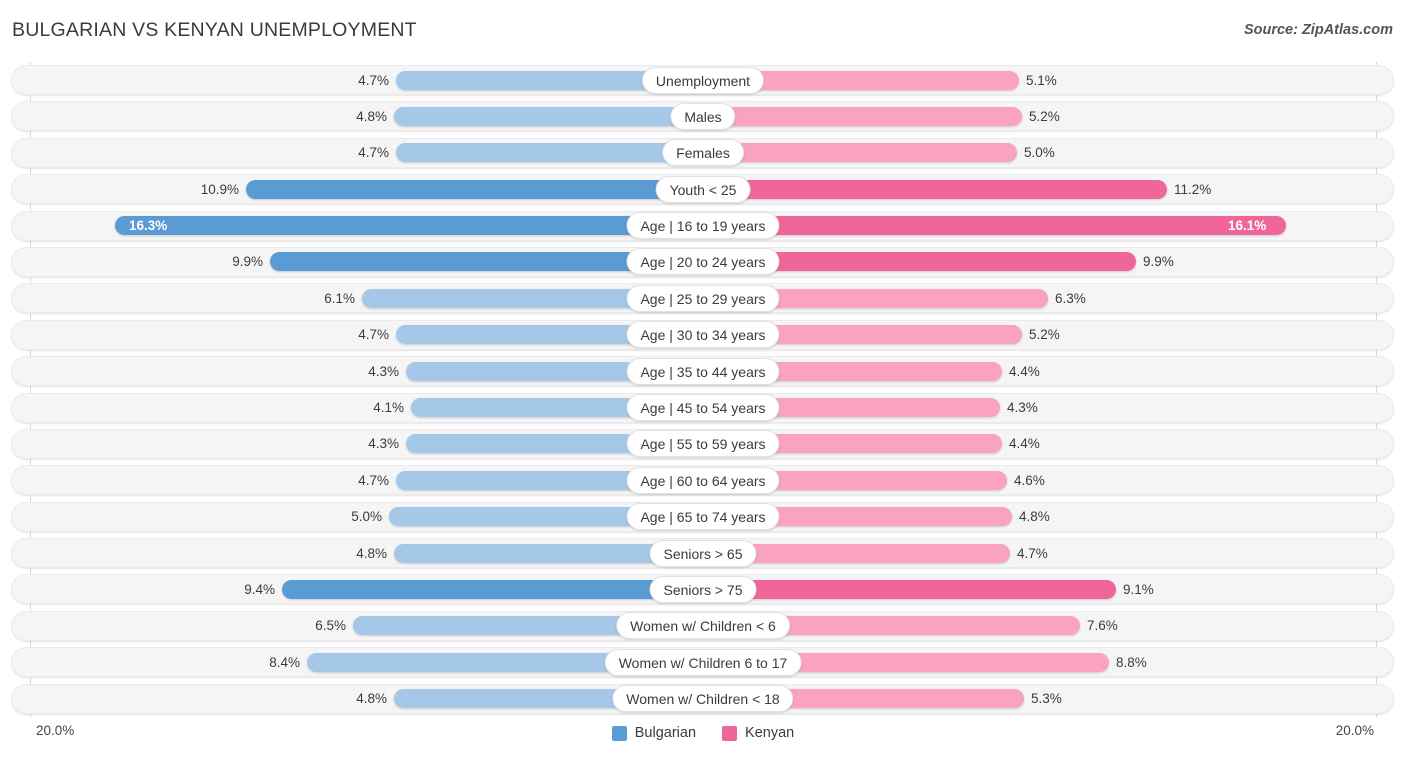  What do you see at coordinates (247, 262) in the screenshot?
I see `value-label-bulgarian: 9.9%` at bounding box center [247, 262].